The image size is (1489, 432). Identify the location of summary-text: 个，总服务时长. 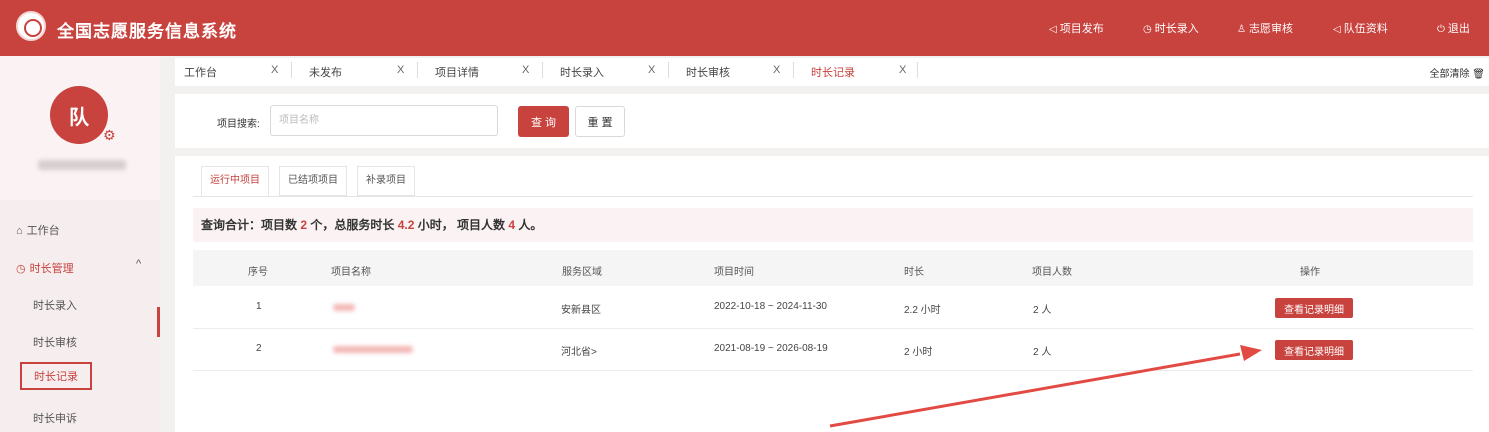
(352, 225).